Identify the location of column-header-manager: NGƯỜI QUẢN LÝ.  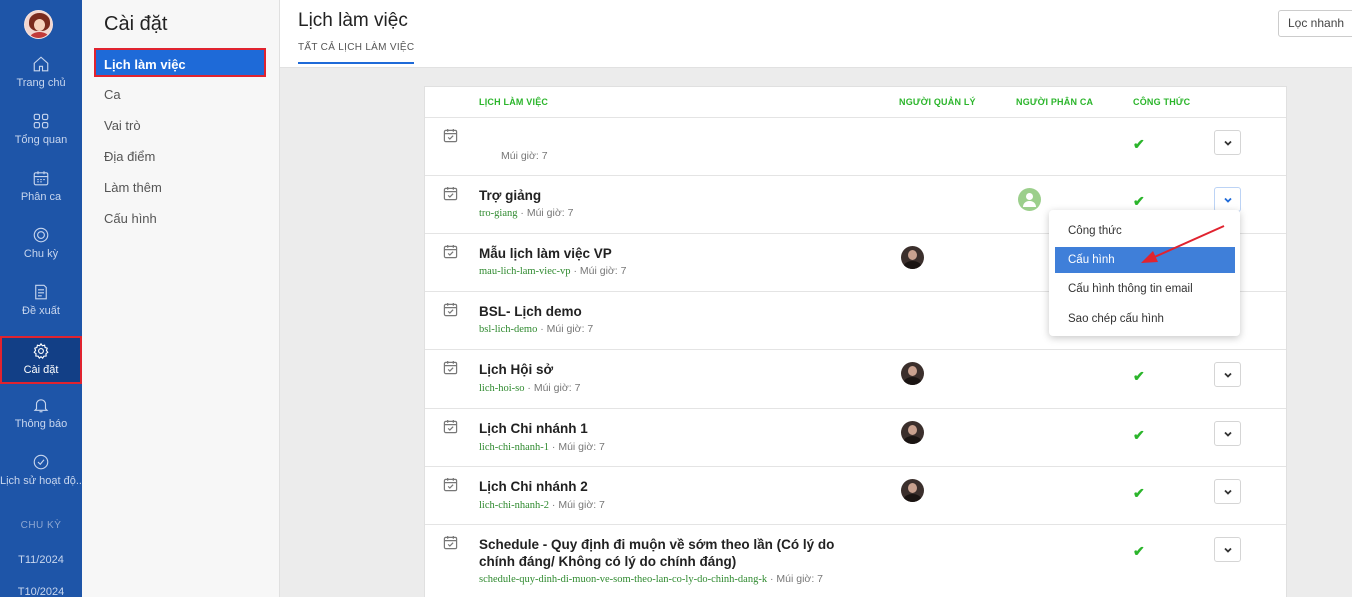
(937, 102).